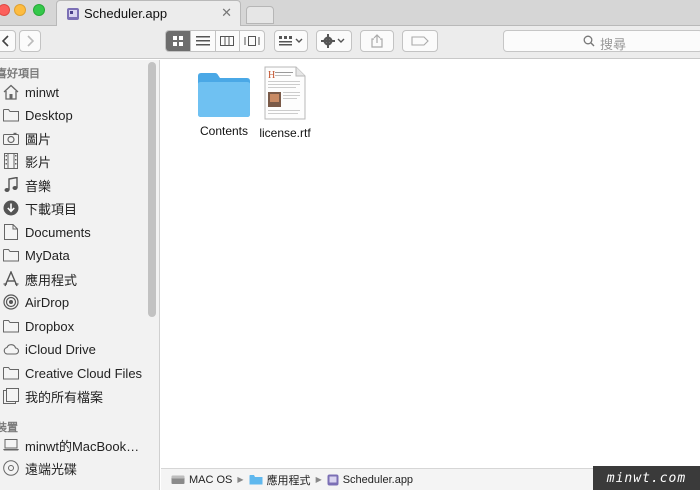 This screenshot has width=700, height=490. I want to click on action-button, so click(334, 41).